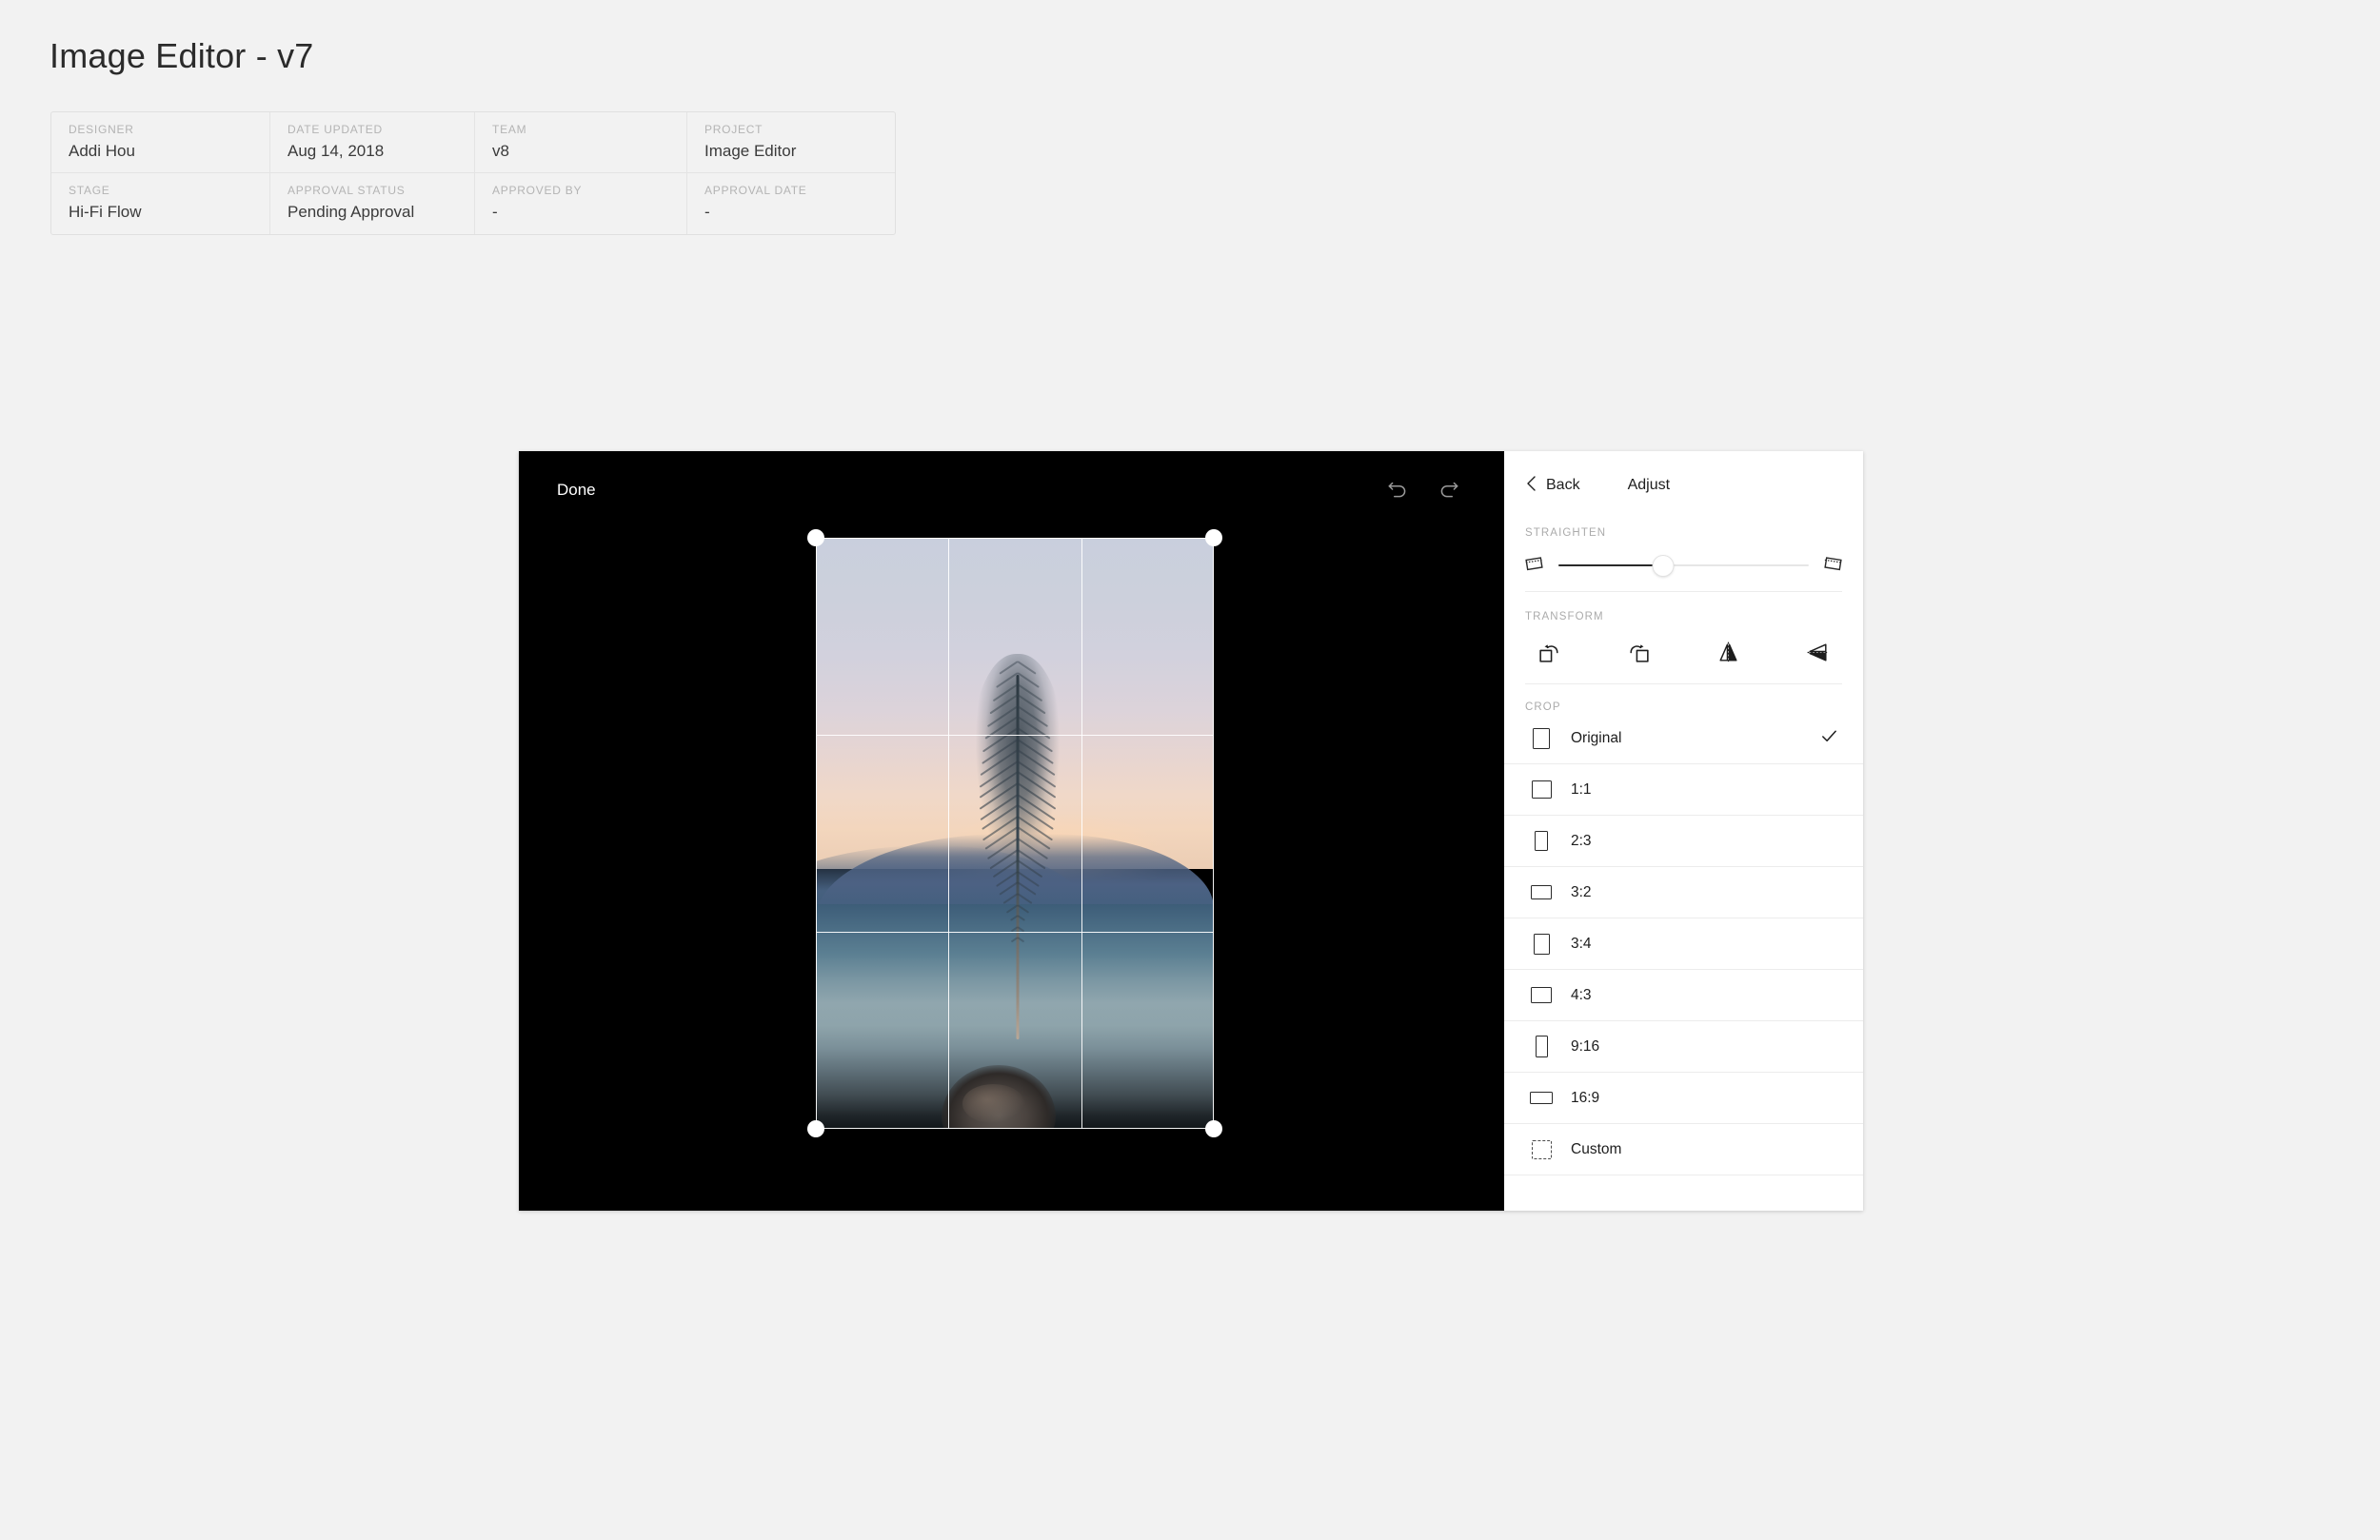 The image size is (2380, 1540). Describe the element at coordinates (89, 190) in the screenshot. I see `metadata-label: STAGE` at that location.